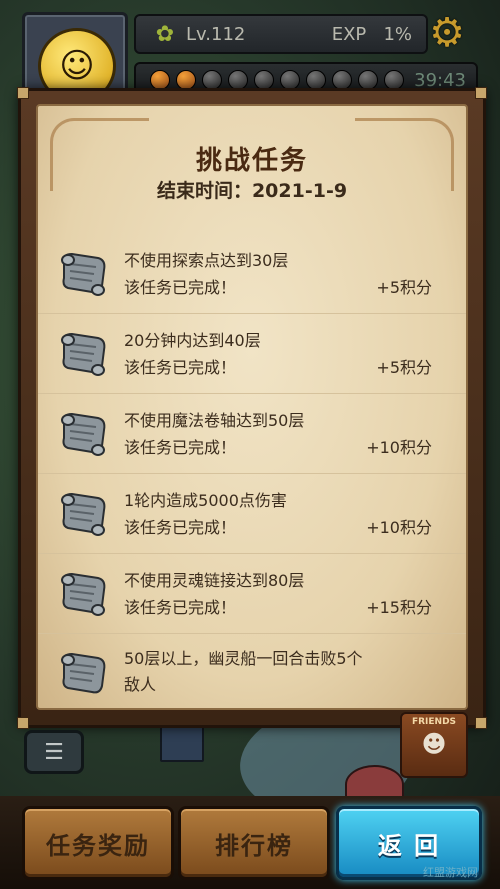 This screenshot has height=889, width=500. I want to click on quest-rewards-button: 任务奖励, so click(98, 843).